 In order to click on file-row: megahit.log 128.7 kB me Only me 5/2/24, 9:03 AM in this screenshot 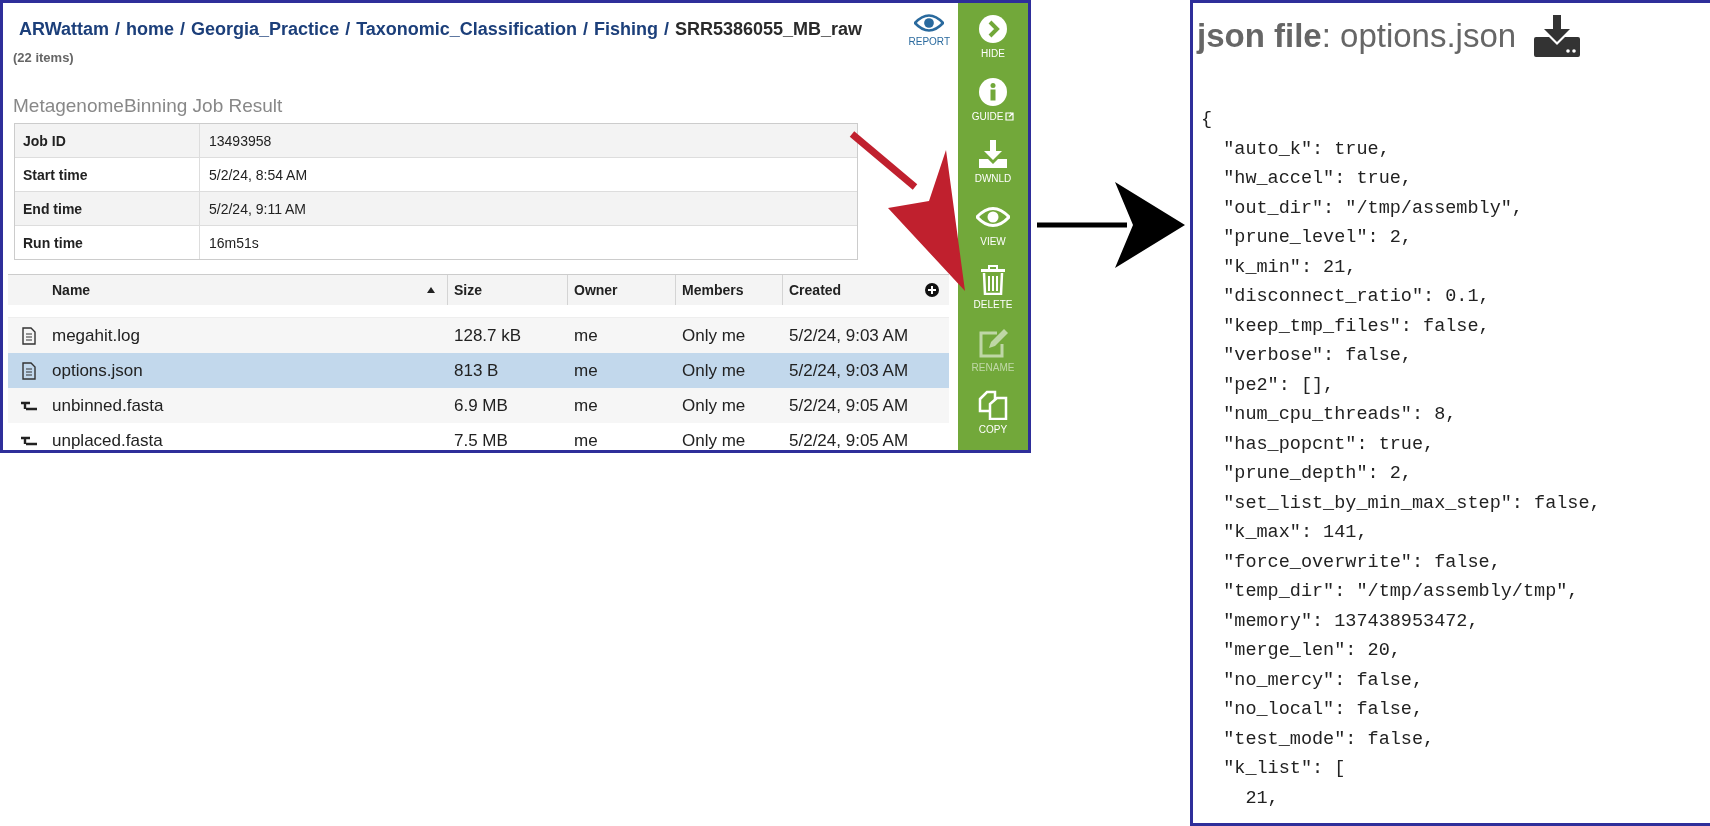, I will do `click(478, 335)`.